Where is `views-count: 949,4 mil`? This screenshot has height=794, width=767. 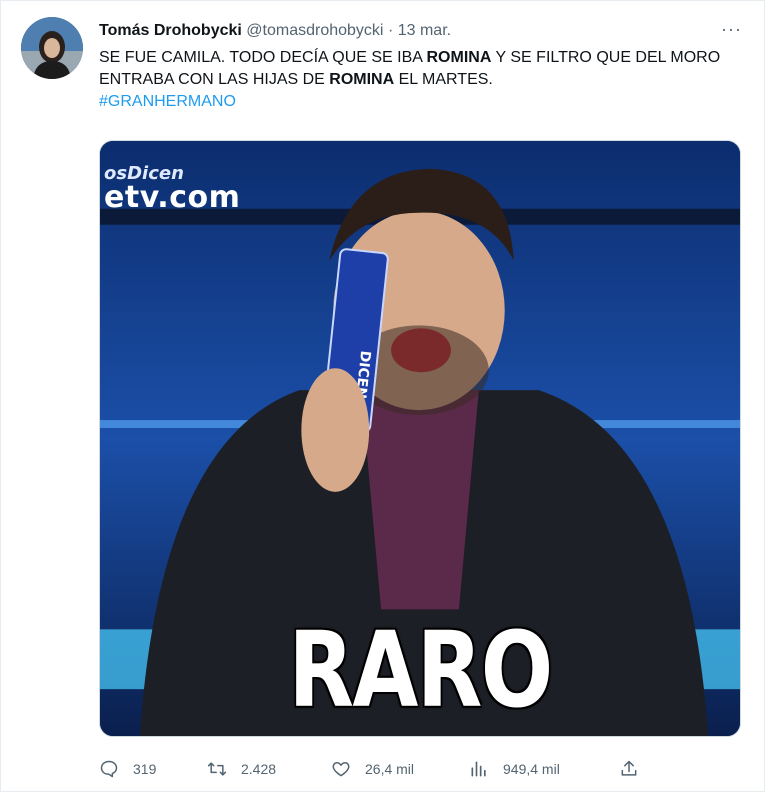
views-count: 949,4 mil is located at coordinates (531, 769).